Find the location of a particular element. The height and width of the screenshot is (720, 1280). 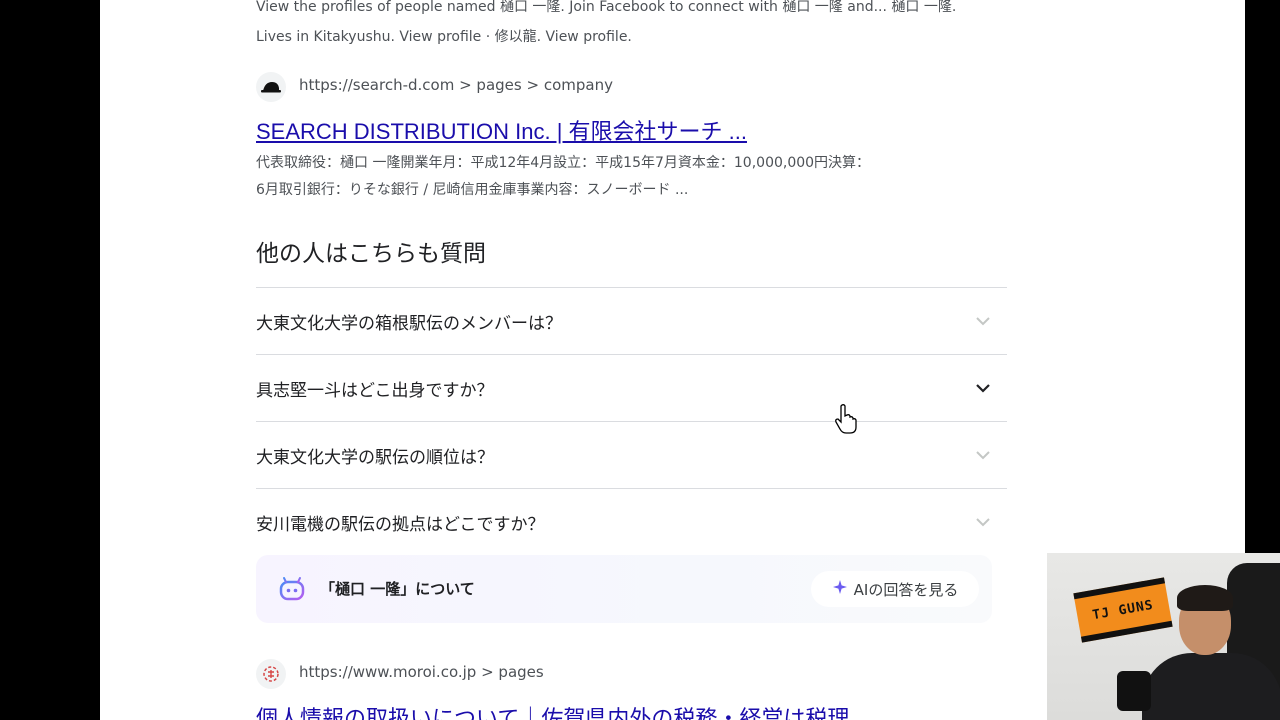

ai-overview-label: 「樋口 一隆」について is located at coordinates (397, 589).